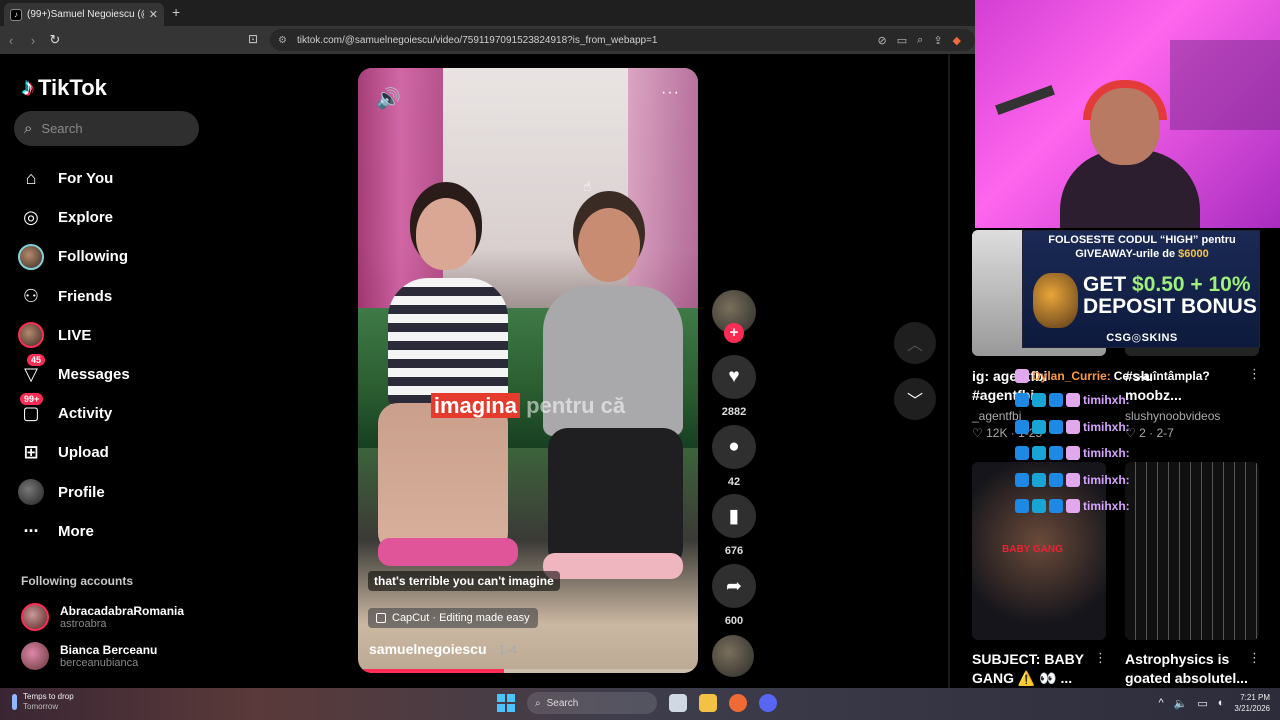 This screenshot has width=1280, height=720. I want to click on ad-text: $0.50 + 10%, so click(1191, 284).